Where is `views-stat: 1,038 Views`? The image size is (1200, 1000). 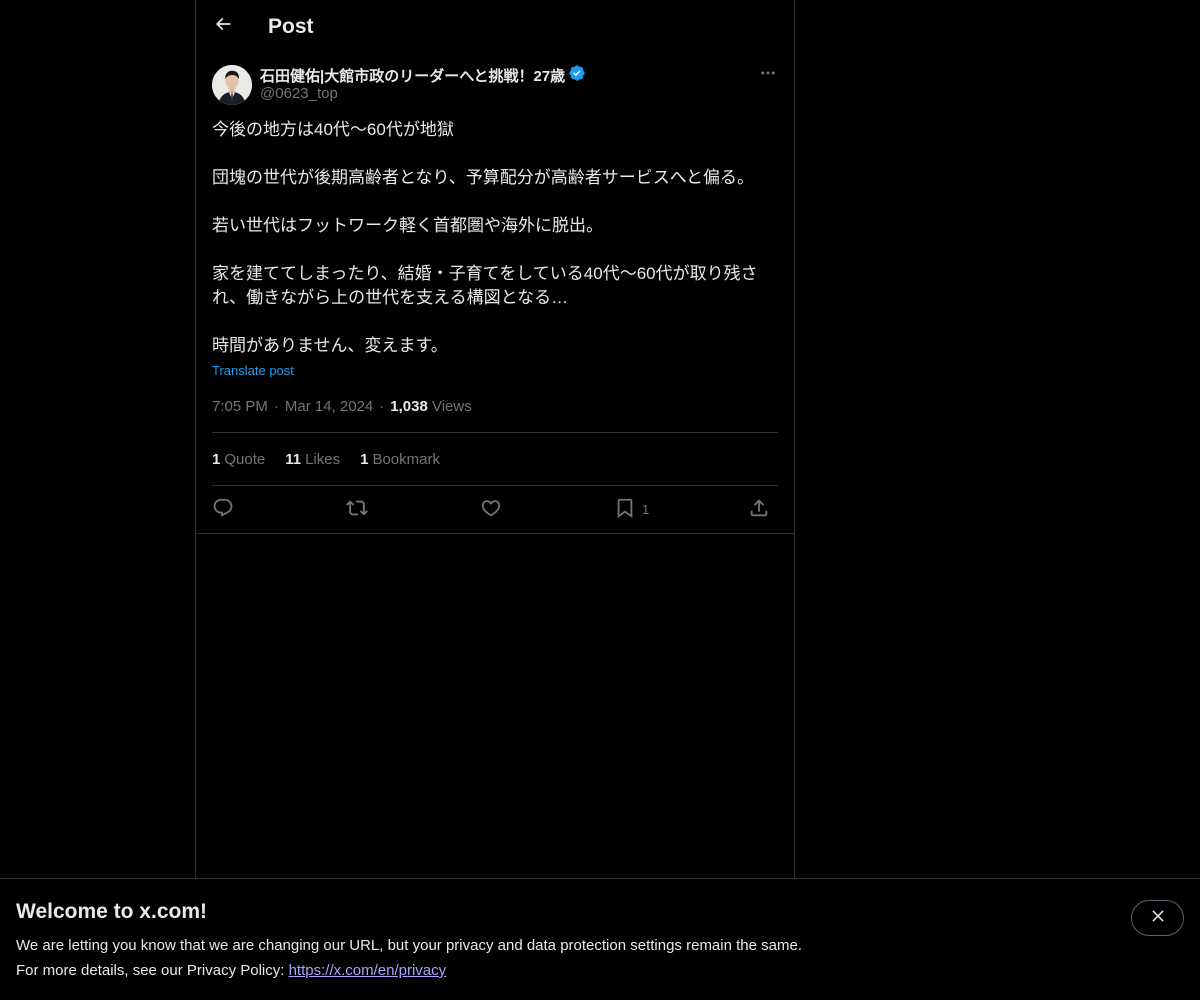 views-stat: 1,038 Views is located at coordinates (430, 406).